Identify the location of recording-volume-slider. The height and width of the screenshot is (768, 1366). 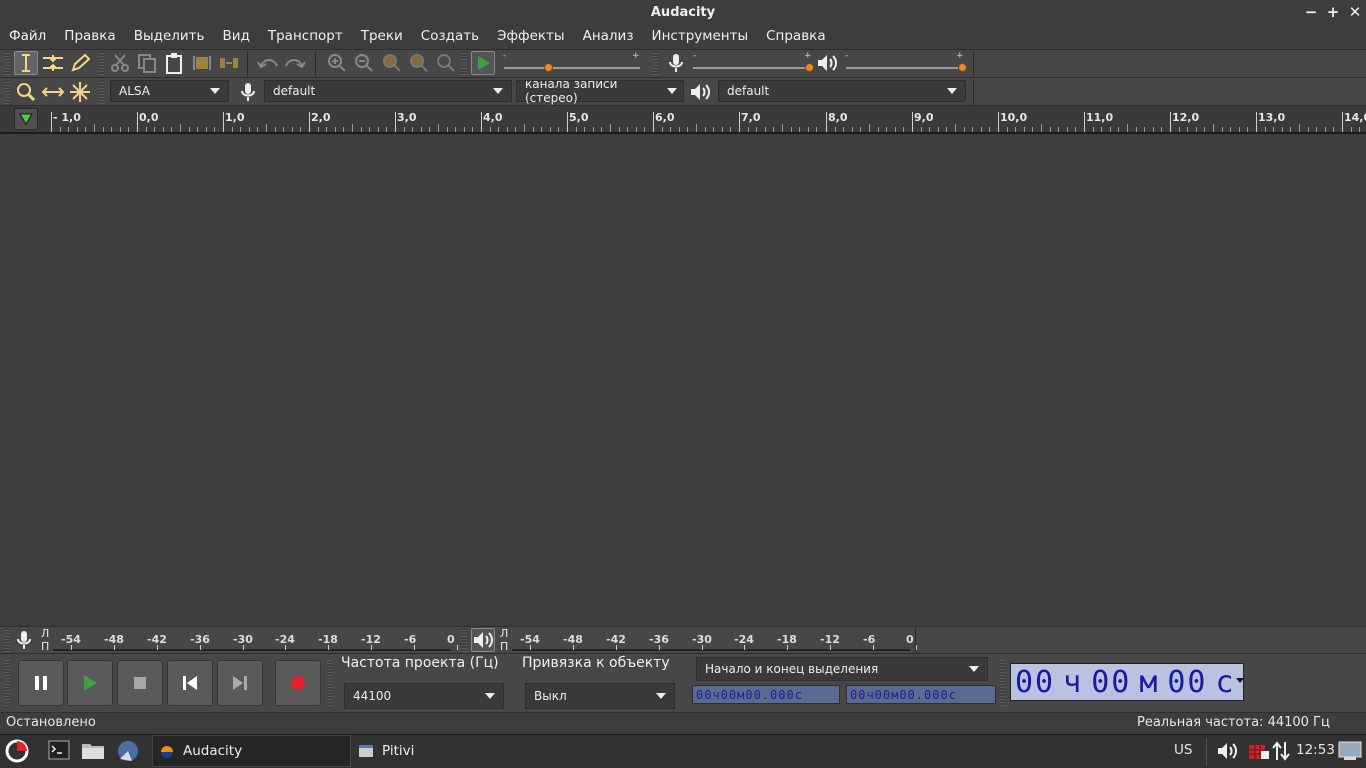
(752, 68).